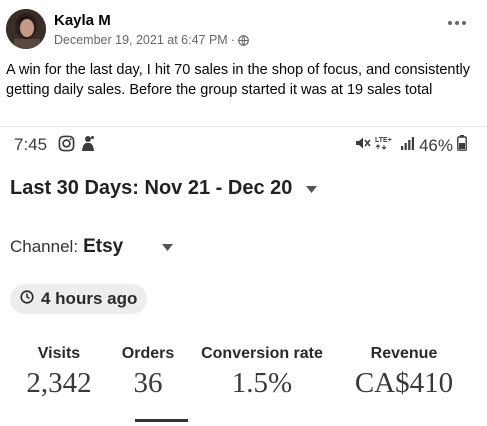 The width and height of the screenshot is (487, 426). Describe the element at coordinates (243, 40) in the screenshot. I see `globe-icon` at that location.